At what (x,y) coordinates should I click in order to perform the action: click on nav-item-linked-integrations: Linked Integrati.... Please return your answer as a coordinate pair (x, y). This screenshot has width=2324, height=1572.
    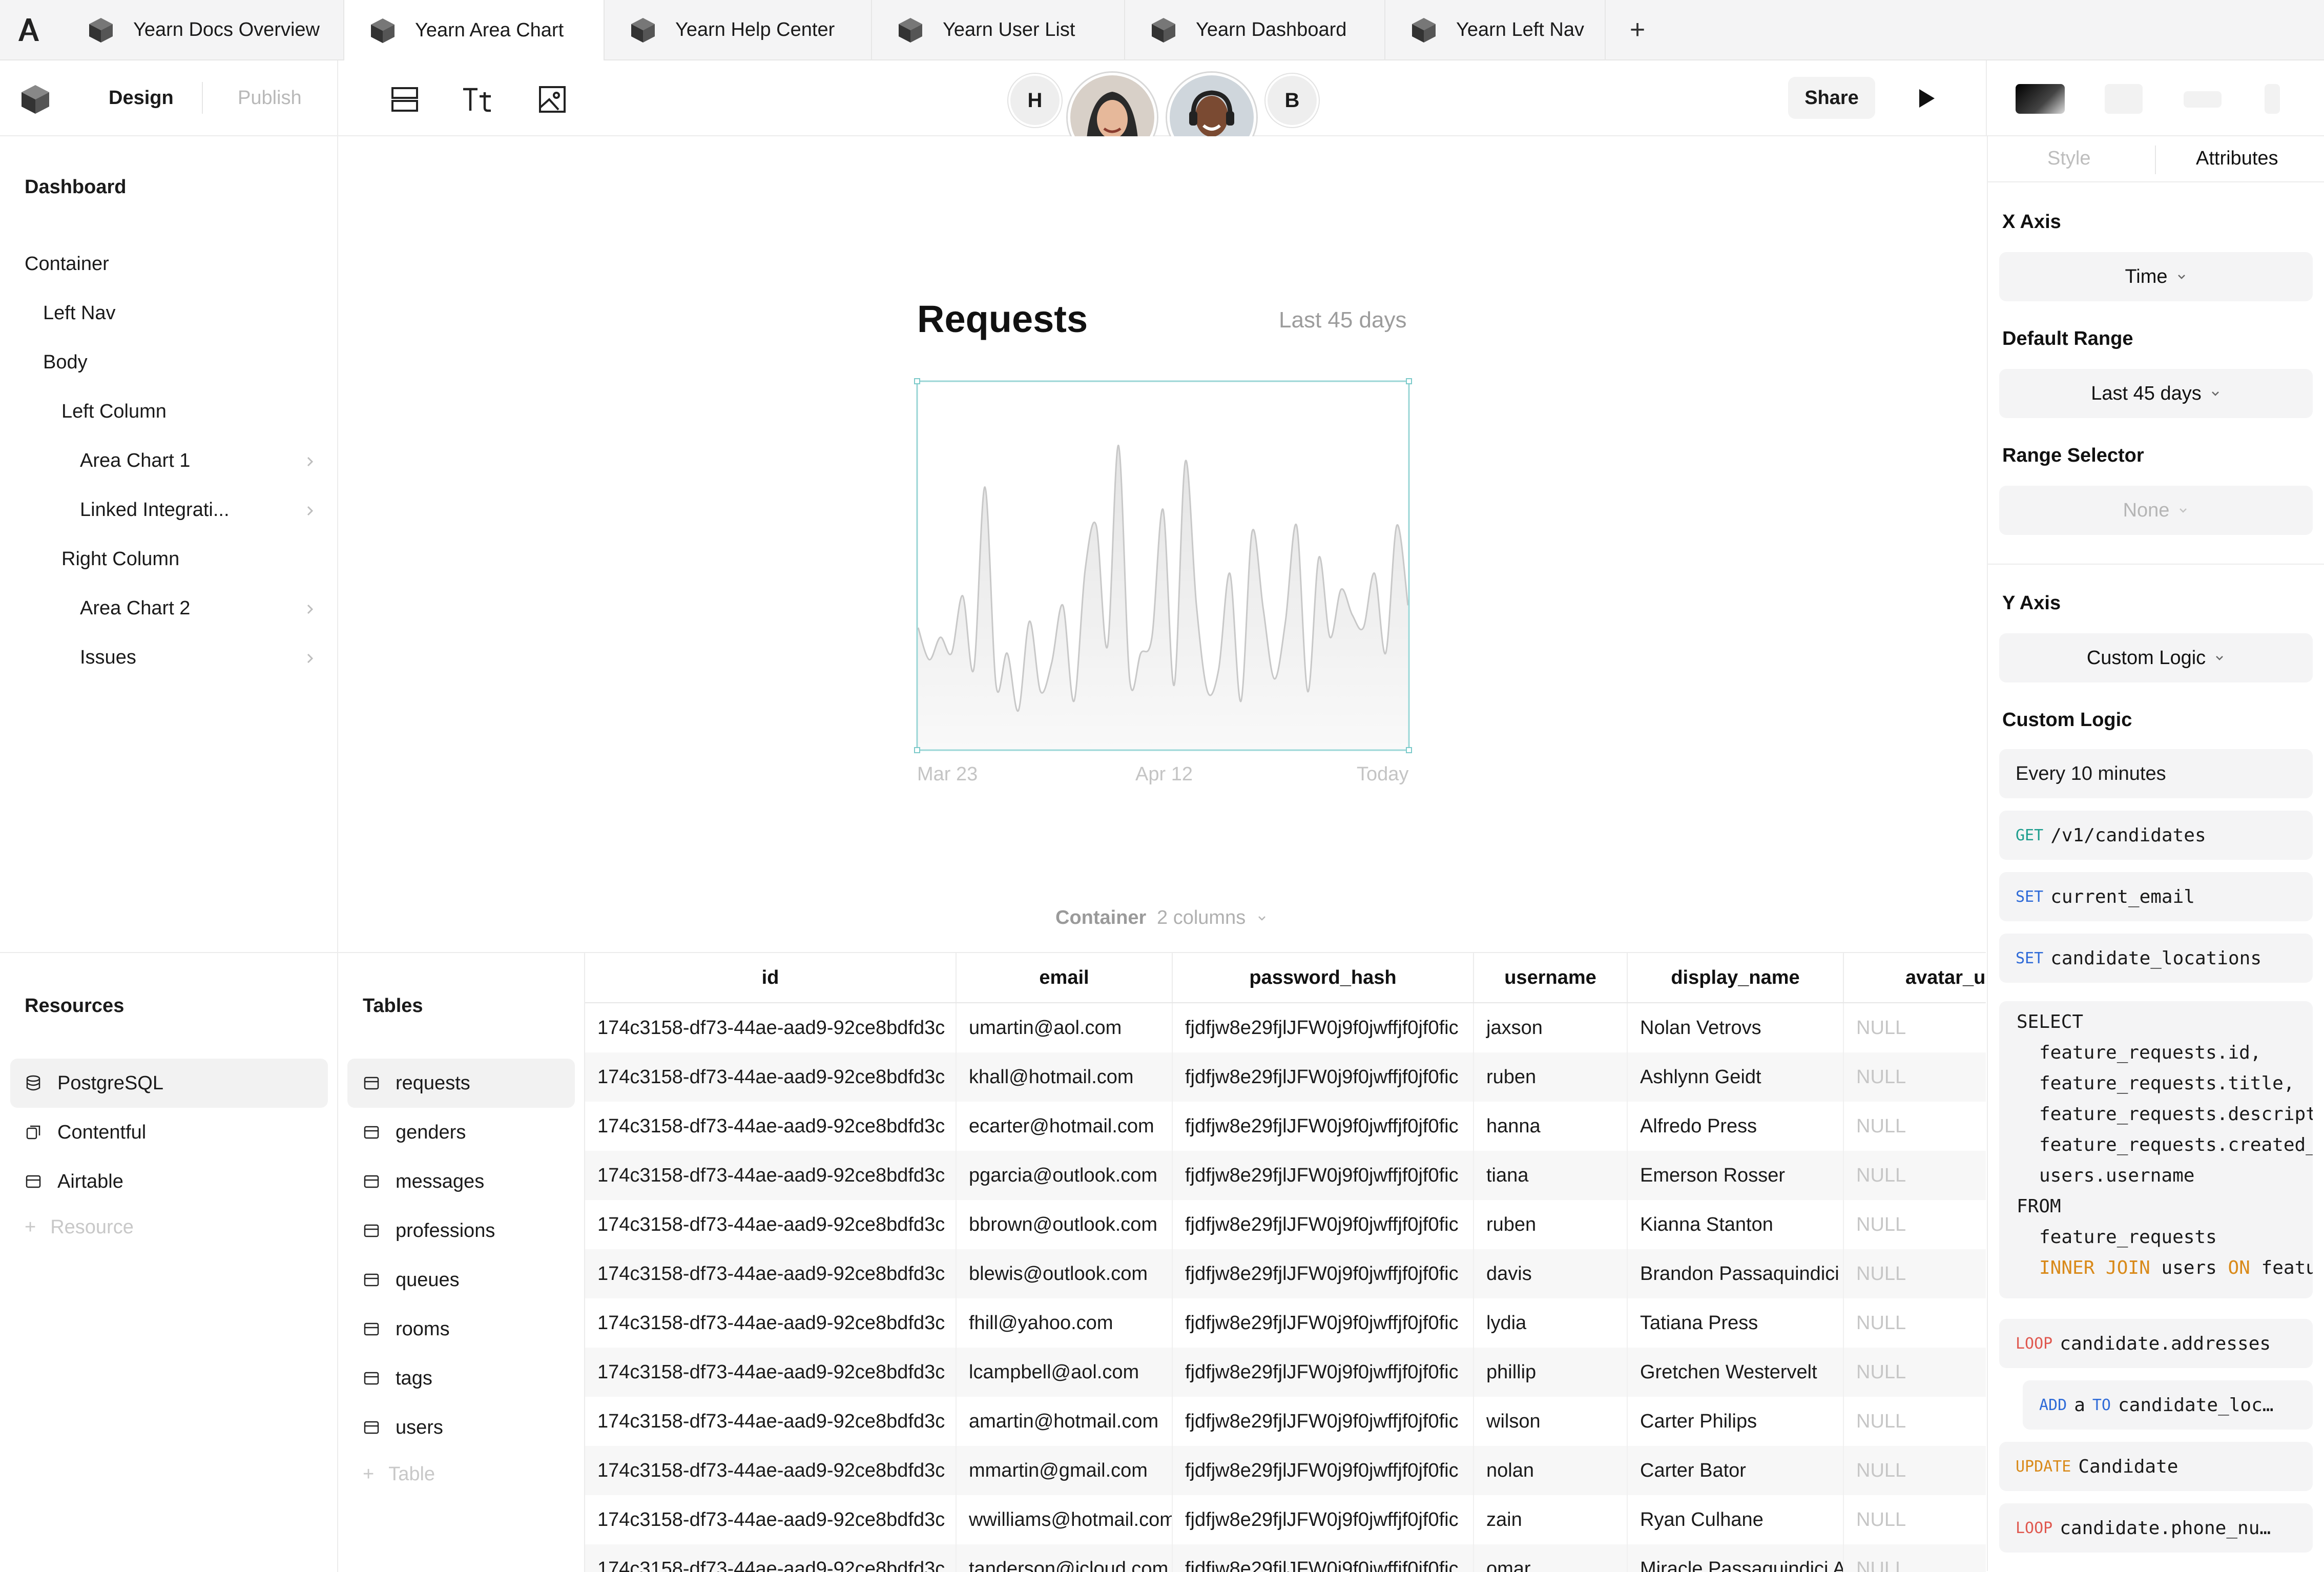
    Looking at the image, I should click on (155, 510).